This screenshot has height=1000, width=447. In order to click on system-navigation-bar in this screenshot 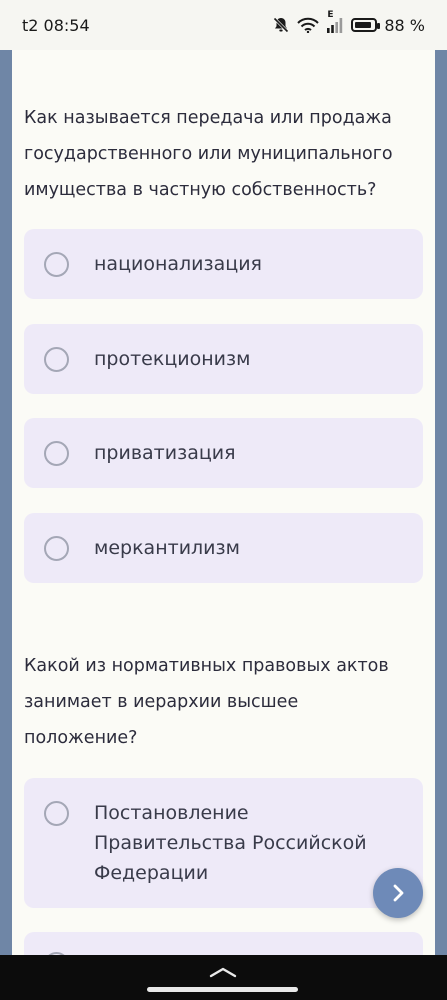, I will do `click(223, 977)`.